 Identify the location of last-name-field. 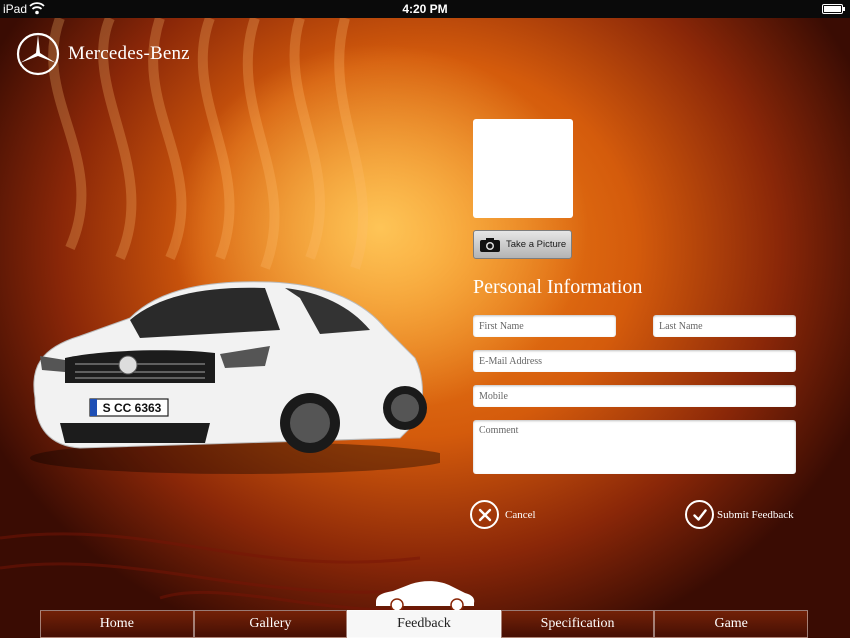
(724, 326).